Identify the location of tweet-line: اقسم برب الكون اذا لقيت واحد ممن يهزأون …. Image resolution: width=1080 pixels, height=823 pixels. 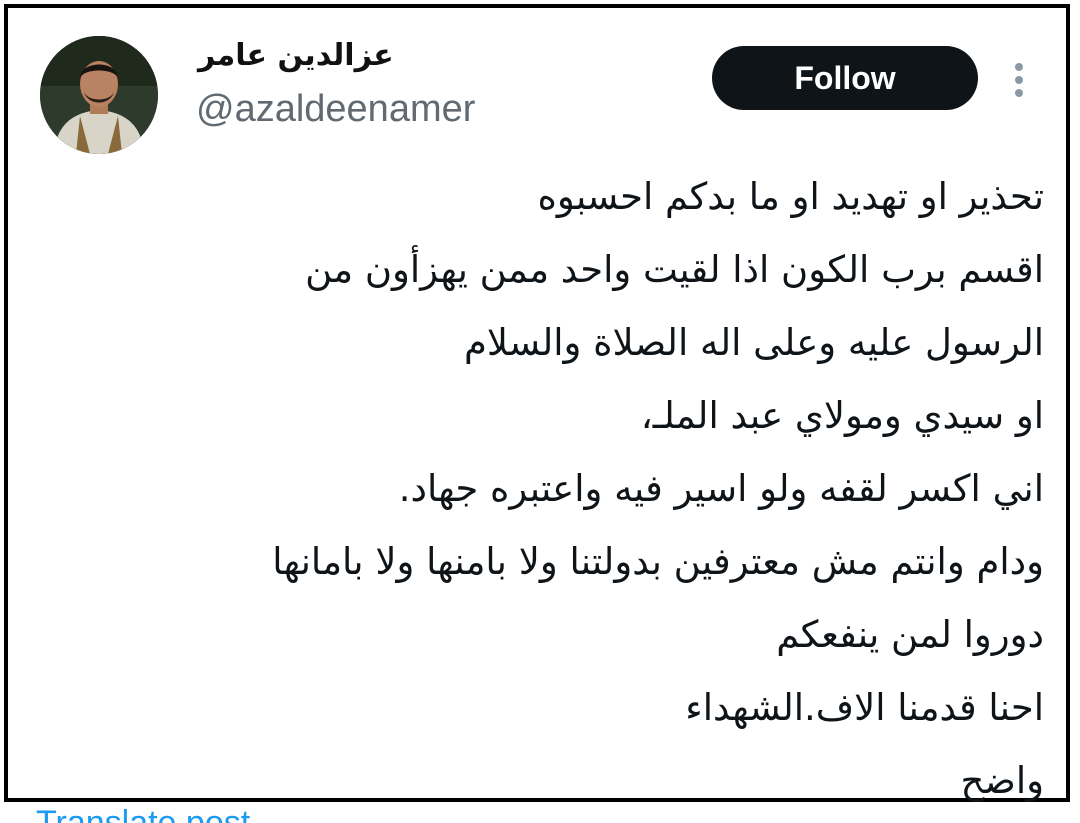
(674, 269).